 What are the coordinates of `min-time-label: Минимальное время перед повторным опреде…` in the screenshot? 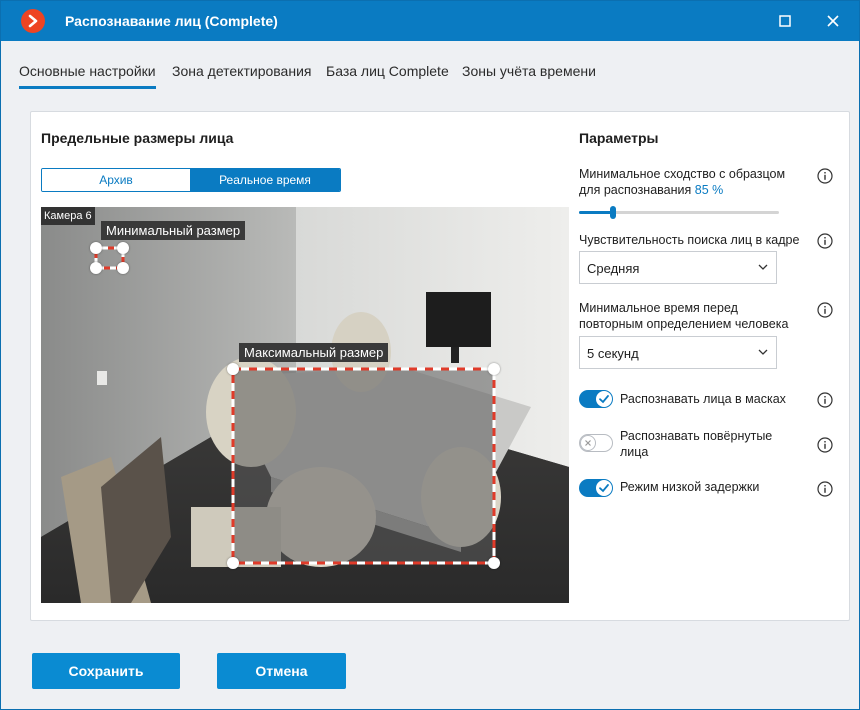 It's located at (683, 316).